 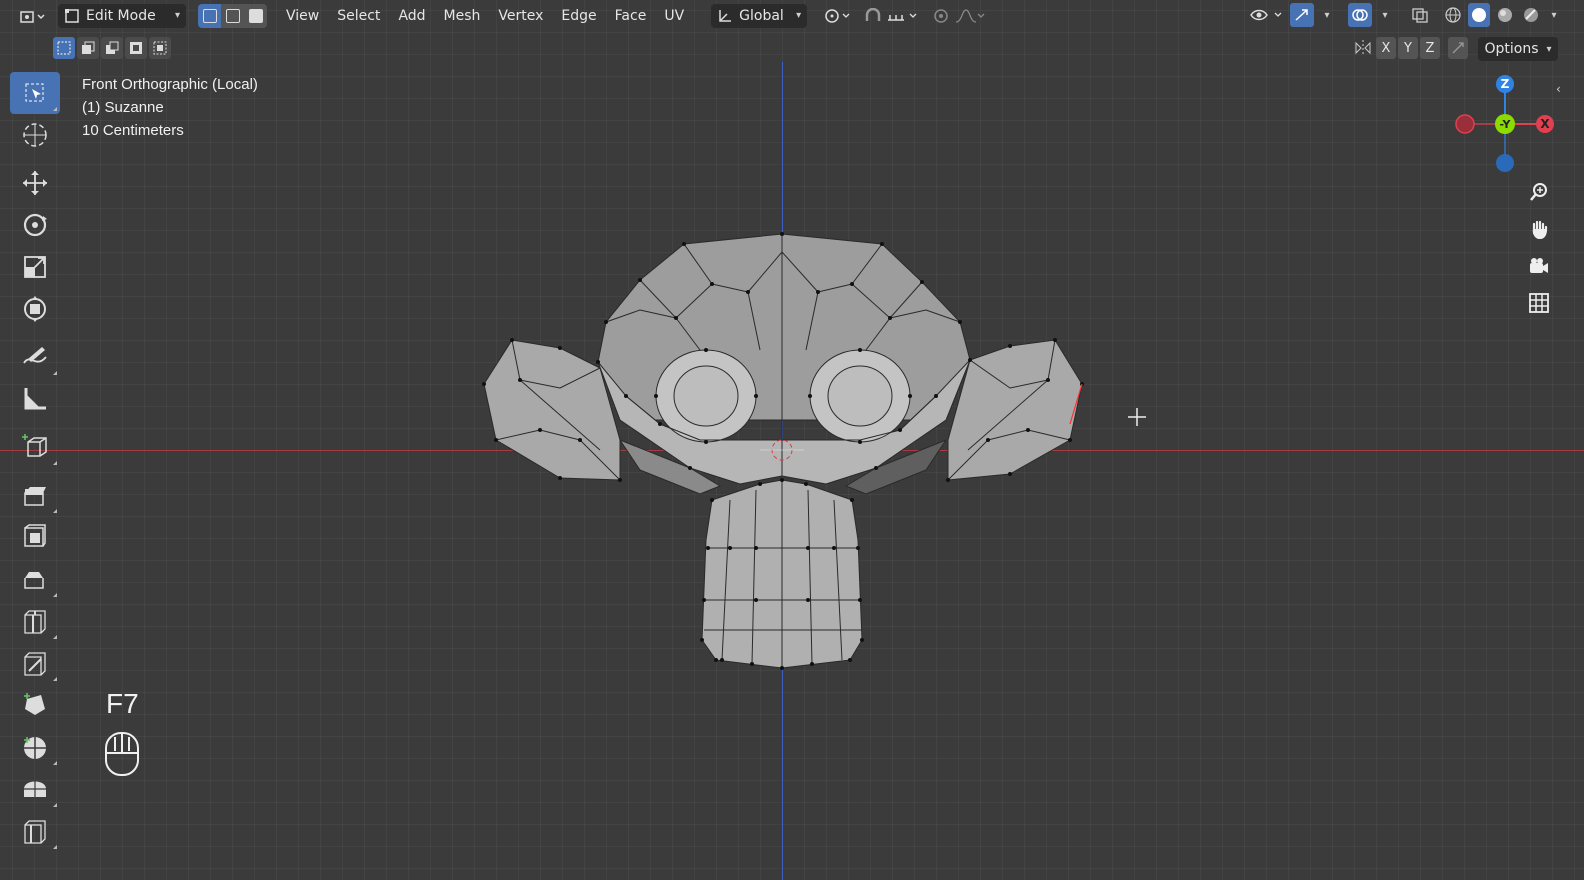 I want to click on editor-type-button, so click(x=33, y=16).